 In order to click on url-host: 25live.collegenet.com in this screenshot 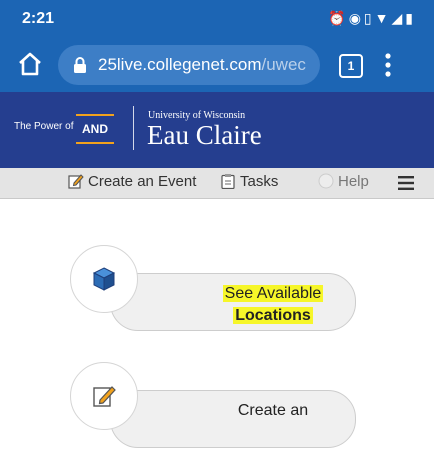, I will do `click(180, 64)`.